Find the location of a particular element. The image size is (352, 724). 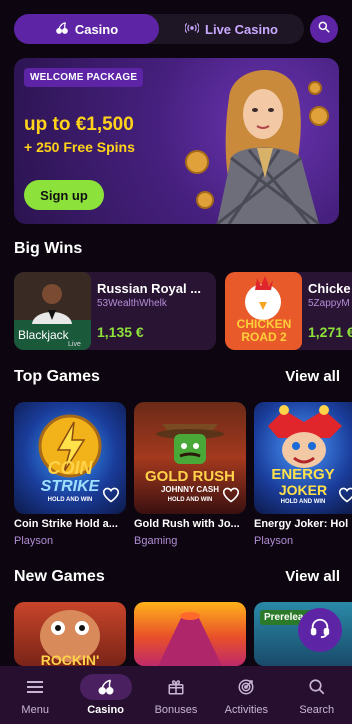

nav-bonuses-label: Bonuses is located at coordinates (176, 710).